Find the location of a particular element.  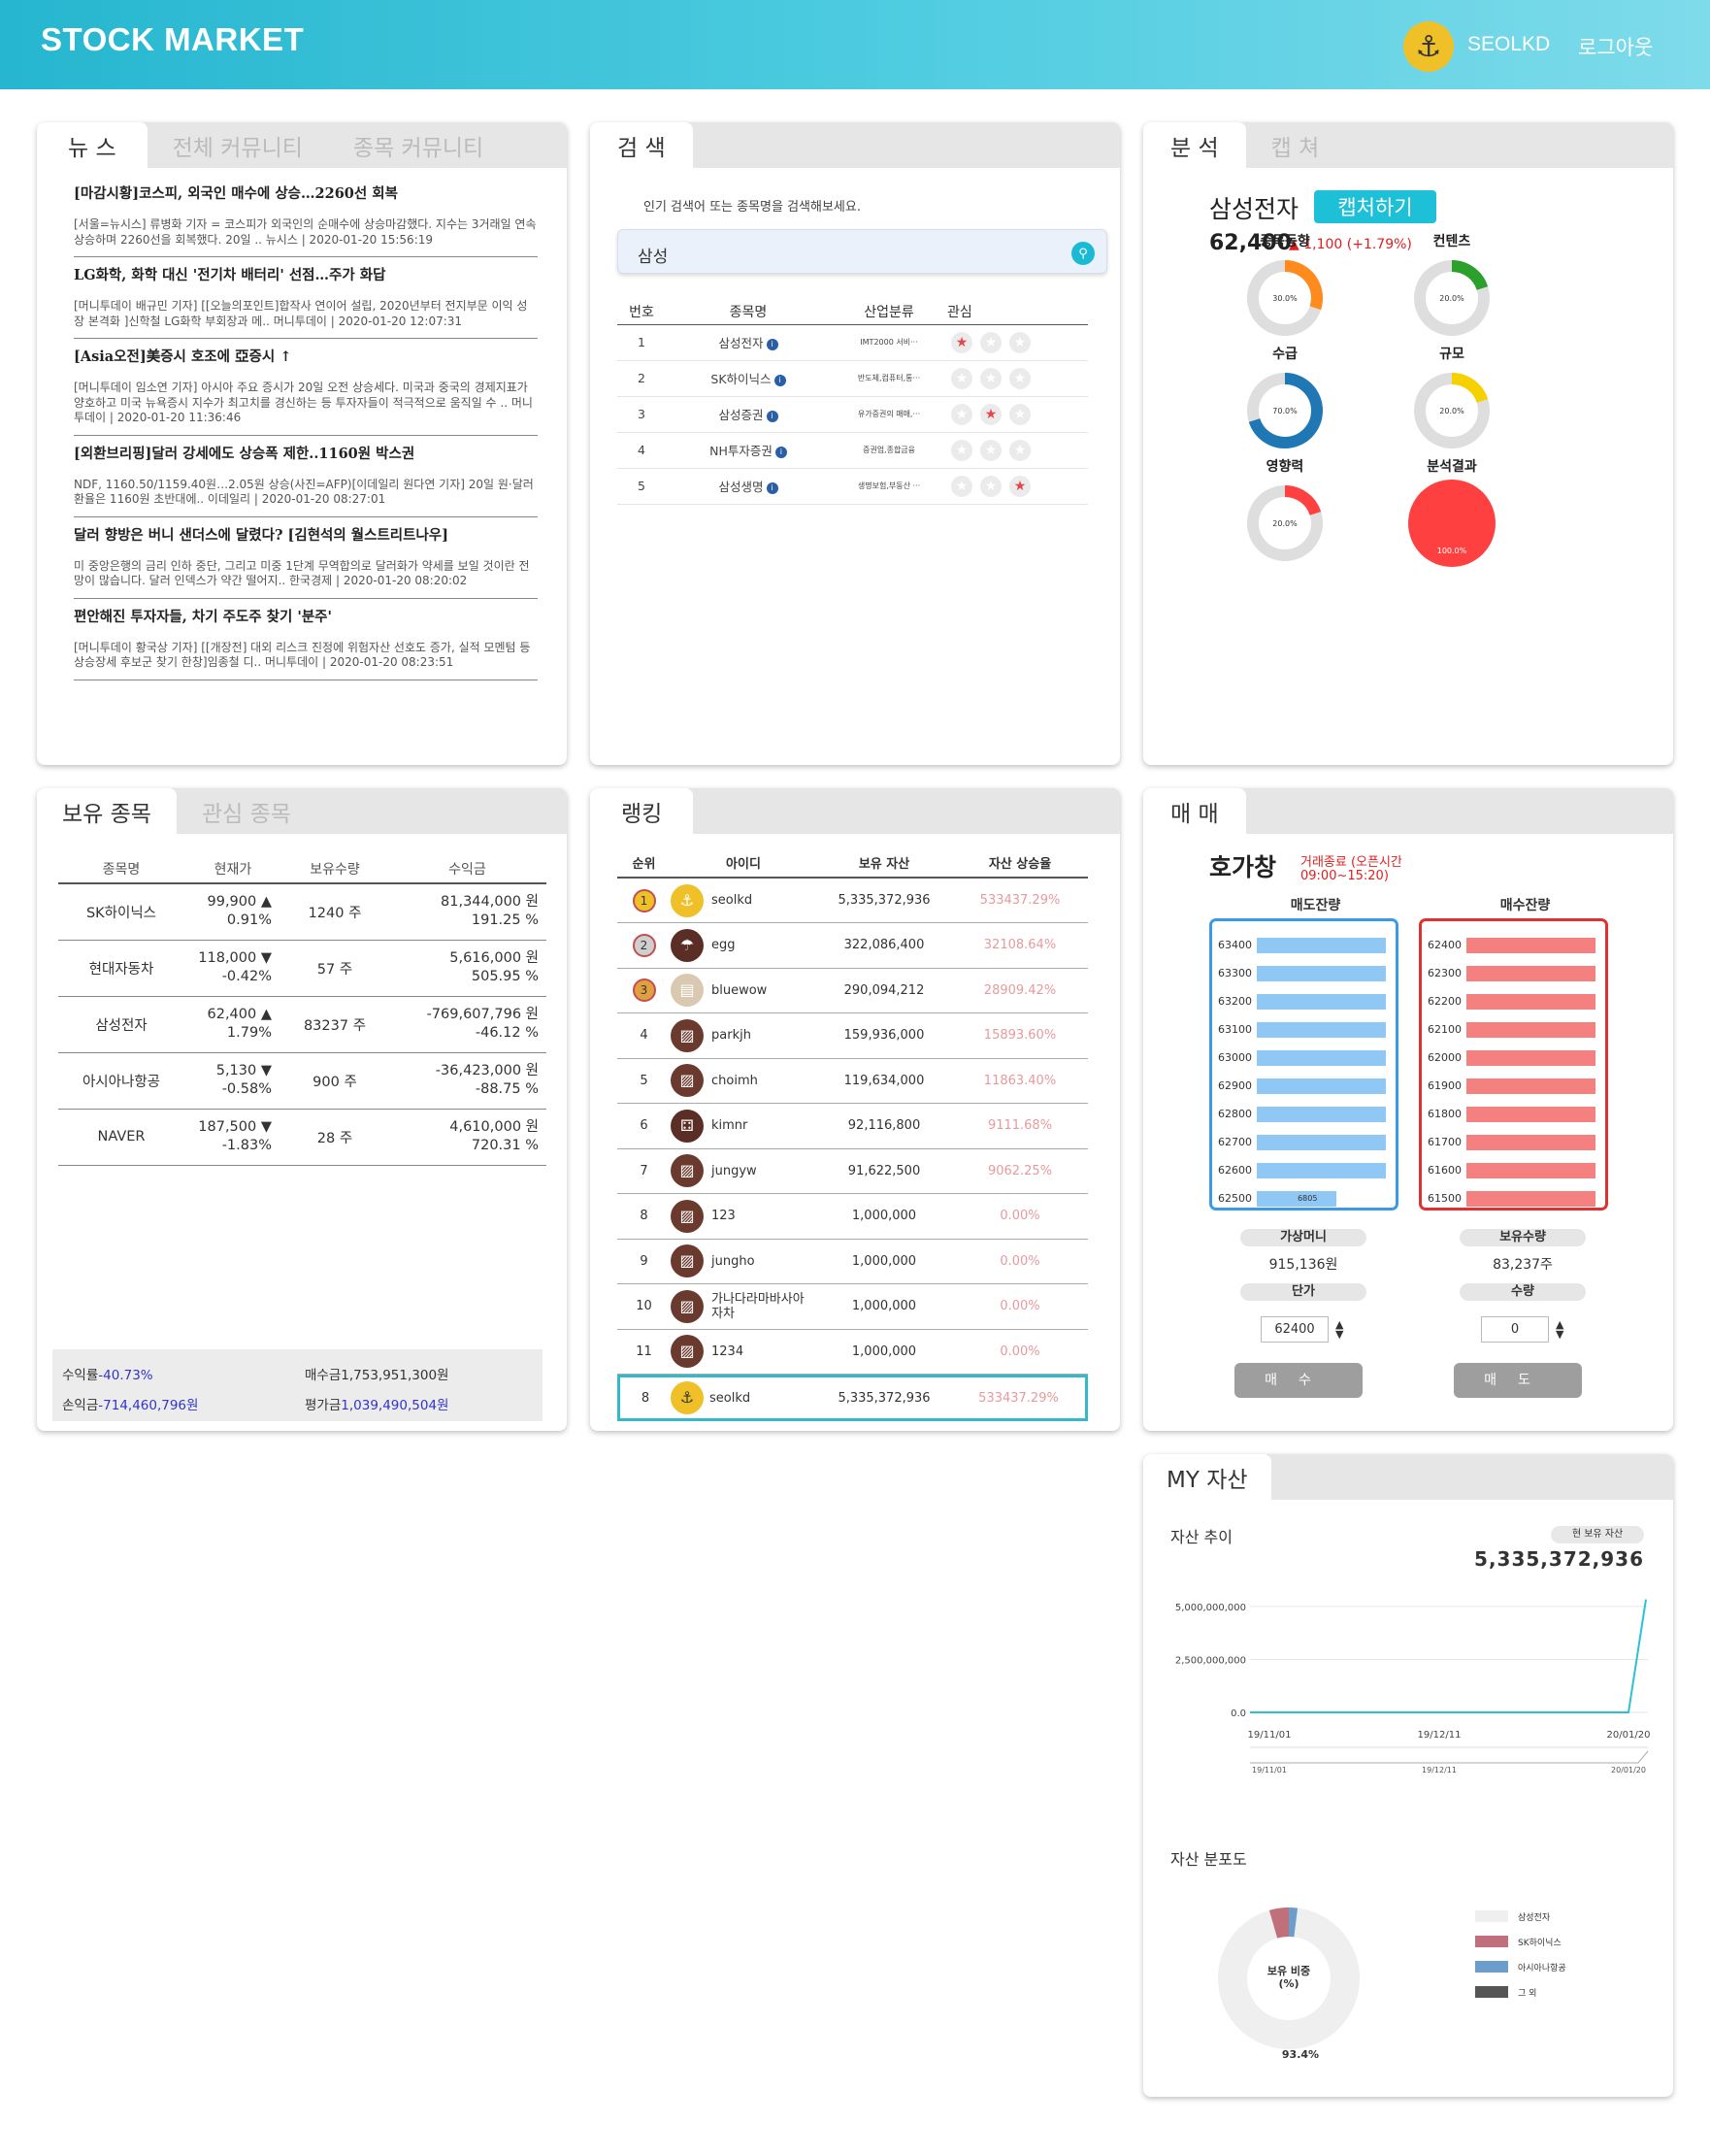

holding-name: NAVER is located at coordinates (121, 1137).